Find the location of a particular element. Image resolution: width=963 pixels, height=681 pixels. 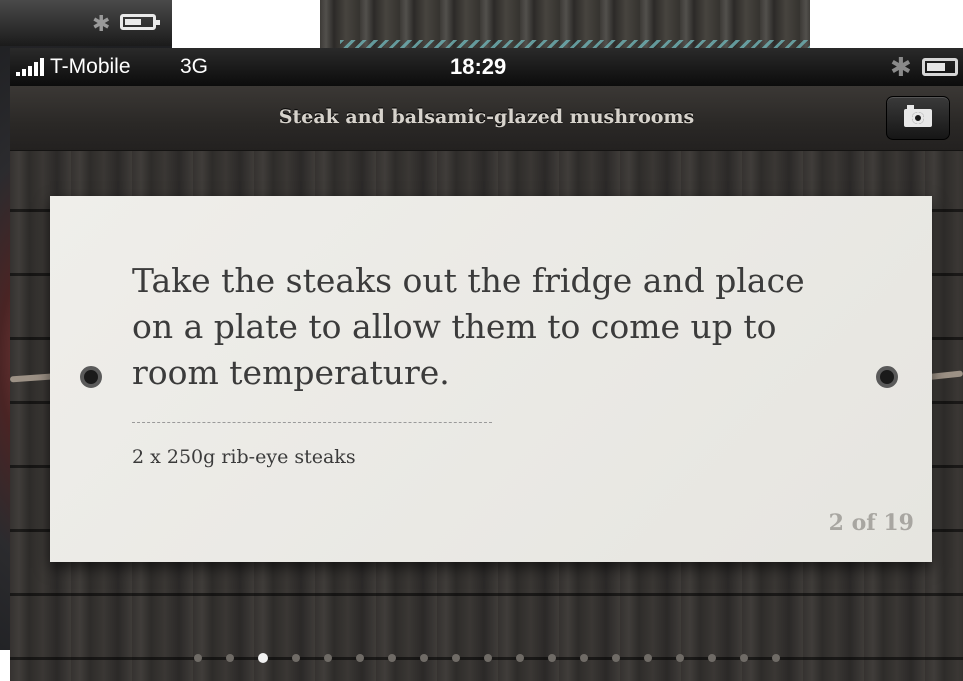

background-wood-card is located at coordinates (565, 24).